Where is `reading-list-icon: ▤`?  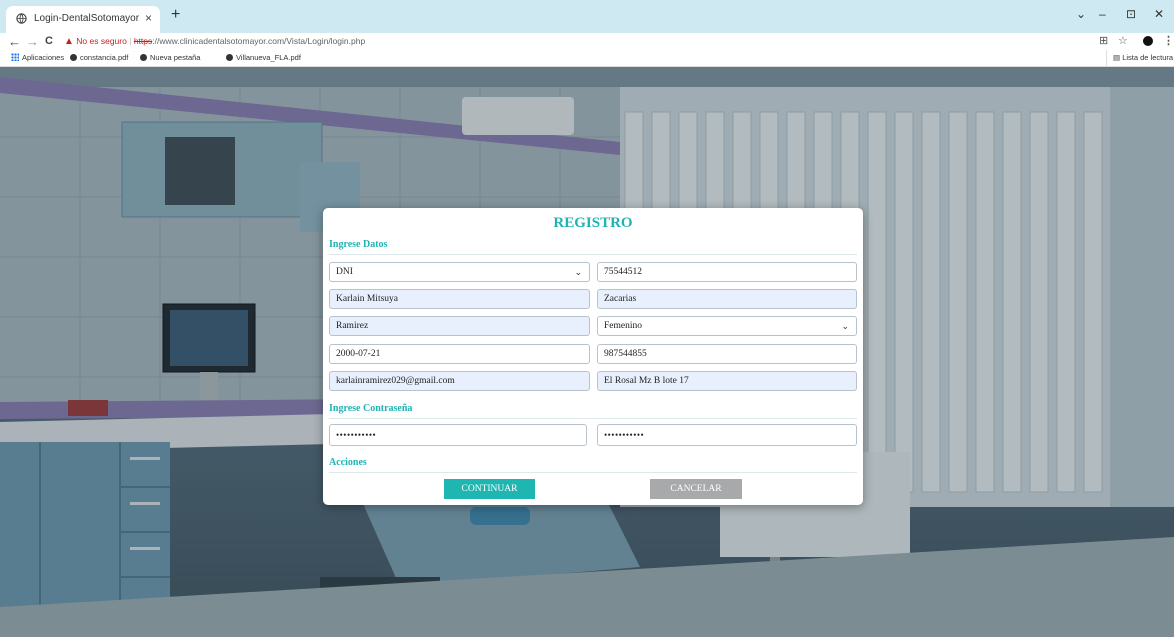 reading-list-icon: ▤ is located at coordinates (1117, 57).